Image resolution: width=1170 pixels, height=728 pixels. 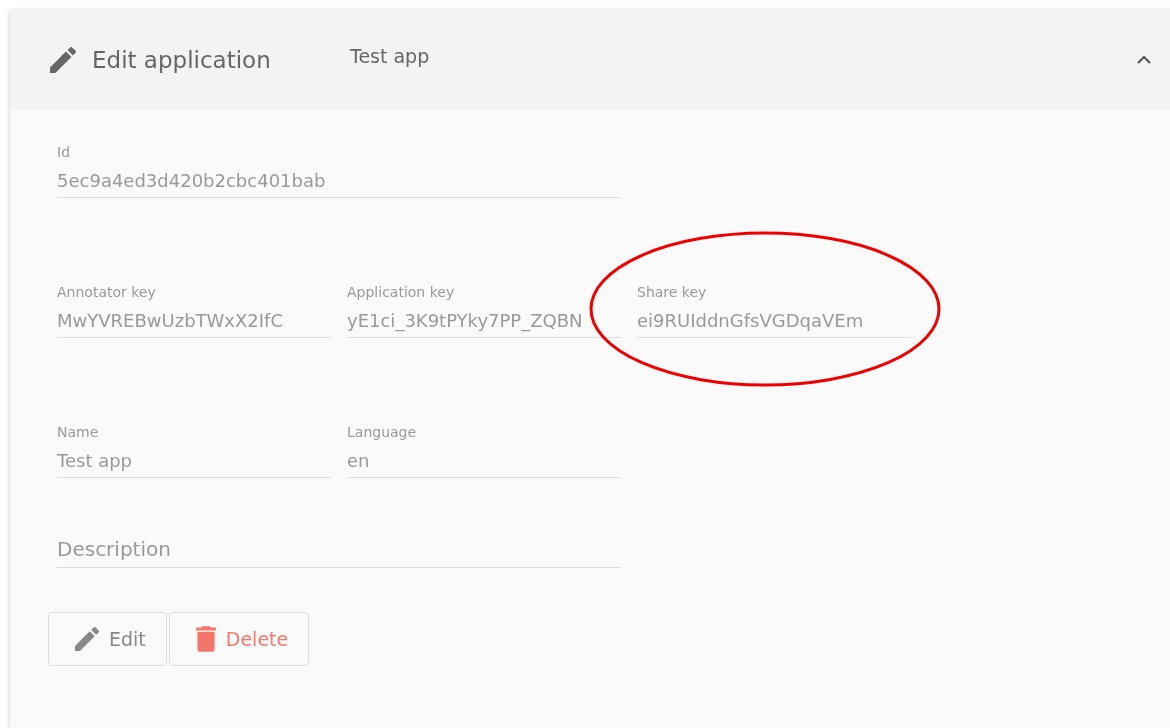 I want to click on field-value: yE1ci_3K9tPYky7PP_ZQBN, so click(x=465, y=320).